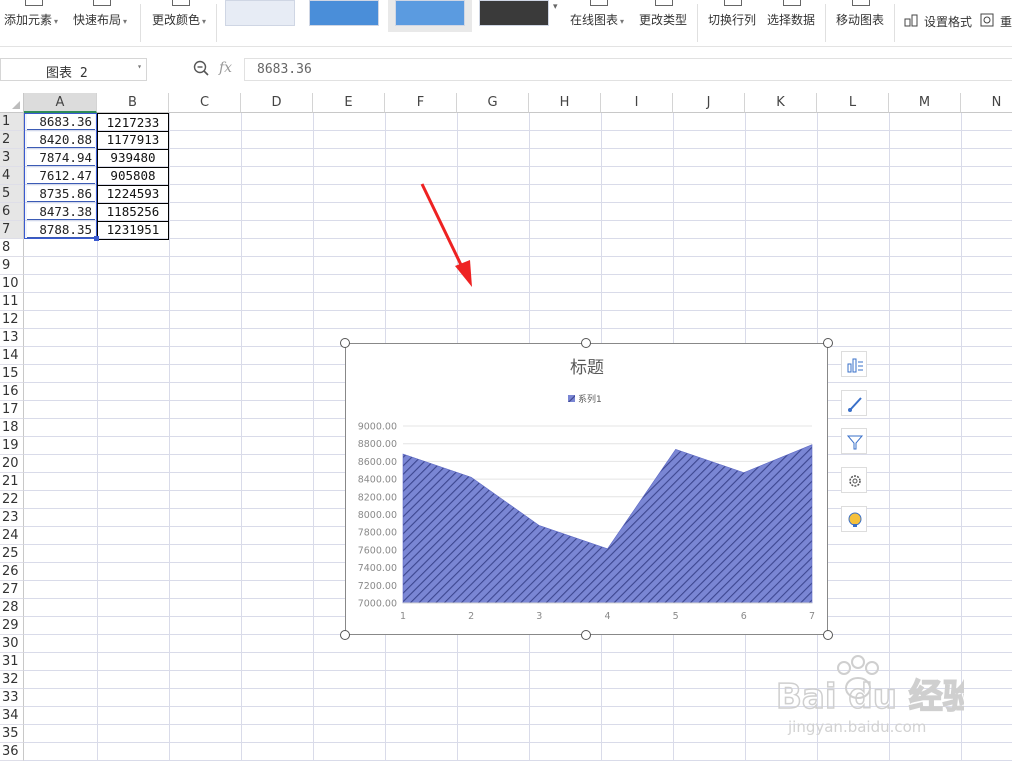 Image resolution: width=1012 pixels, height=761 pixels. I want to click on cell-A4: 7612.47, so click(61, 176).